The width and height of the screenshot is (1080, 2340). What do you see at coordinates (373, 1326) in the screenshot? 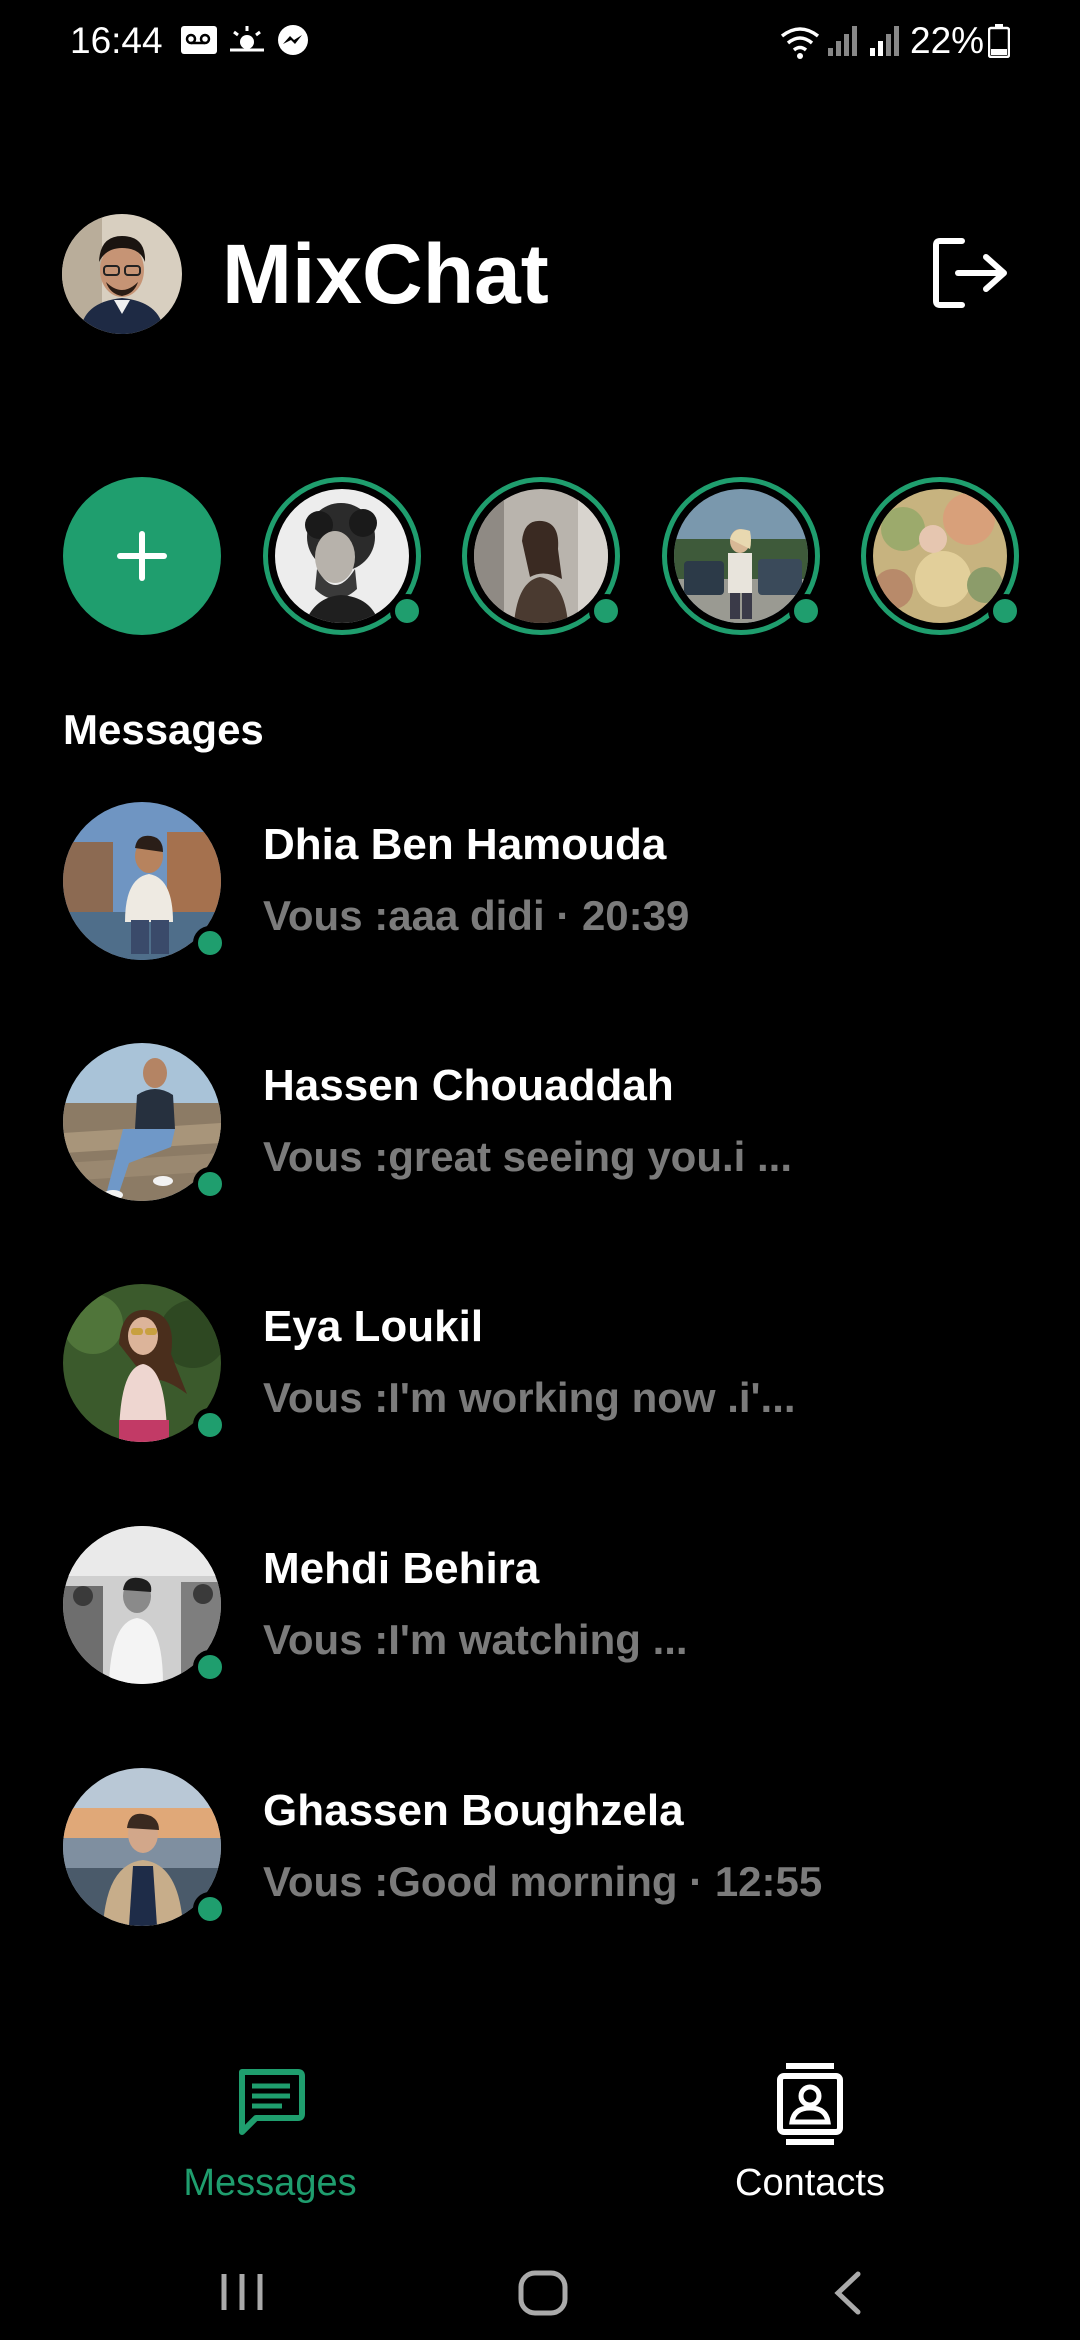
I see `contact-name: Eya Loukil` at bounding box center [373, 1326].